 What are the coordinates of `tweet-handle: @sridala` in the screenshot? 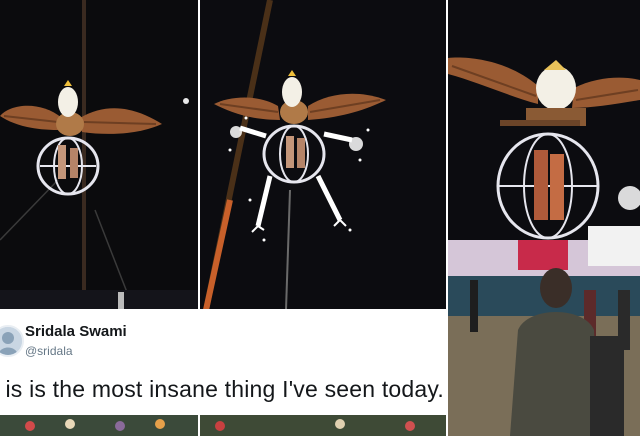 It's located at (49, 351).